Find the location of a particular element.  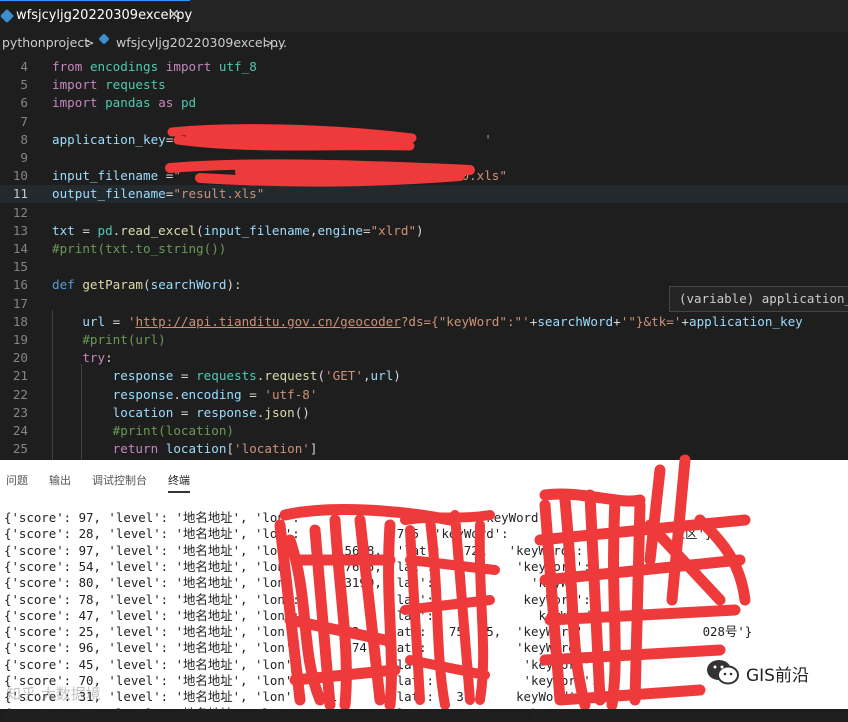

wechat-icon is located at coordinates (723, 672).